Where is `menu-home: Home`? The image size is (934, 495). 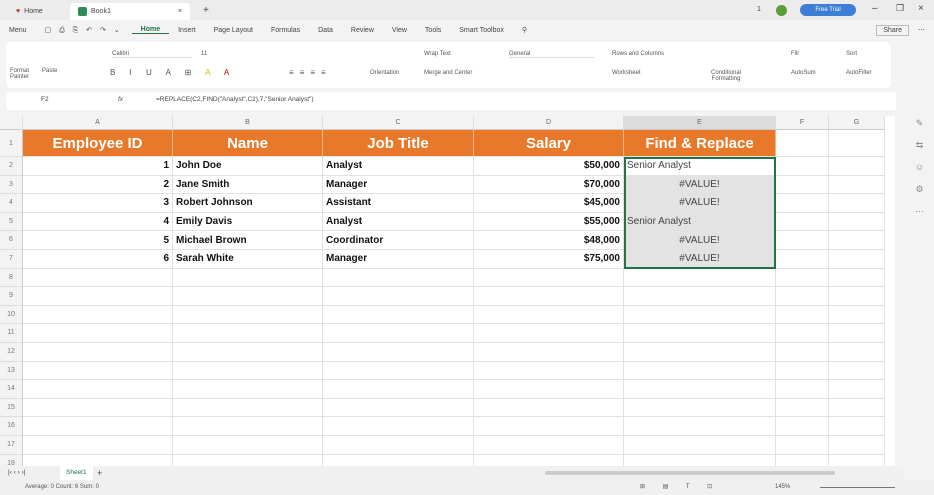
menu-home: Home is located at coordinates (150, 30).